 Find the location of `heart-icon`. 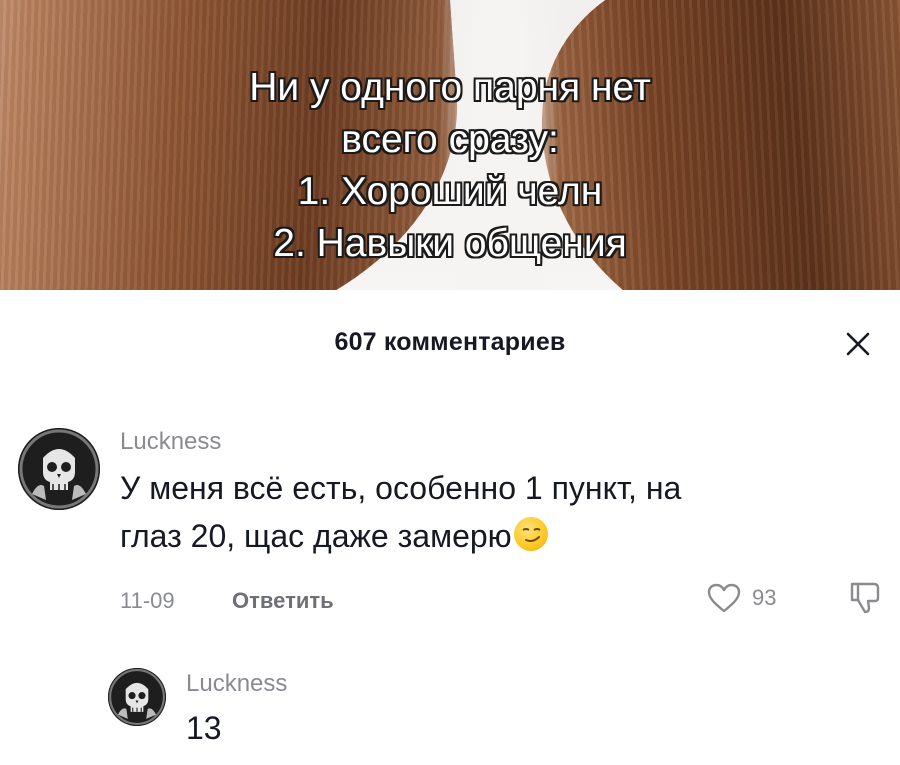

heart-icon is located at coordinates (724, 598).